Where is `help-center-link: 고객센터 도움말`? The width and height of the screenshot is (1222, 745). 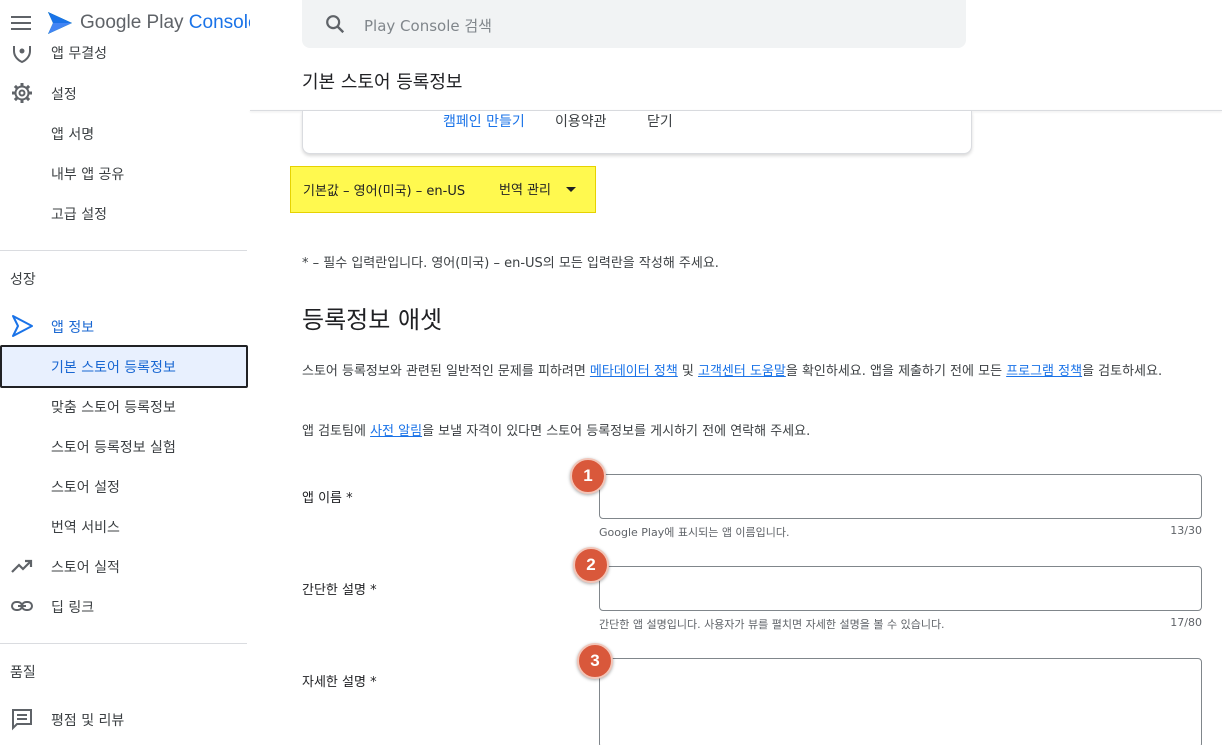 help-center-link: 고객센터 도움말 is located at coordinates (742, 371).